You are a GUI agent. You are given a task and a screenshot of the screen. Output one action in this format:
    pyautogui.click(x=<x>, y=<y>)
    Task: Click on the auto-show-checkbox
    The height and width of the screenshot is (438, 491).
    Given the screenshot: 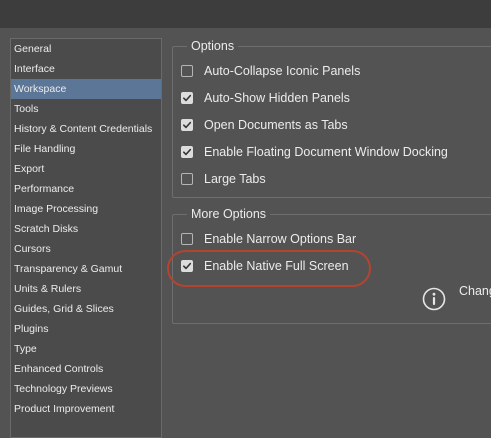 What is the action you would take?
    pyautogui.click(x=187, y=98)
    